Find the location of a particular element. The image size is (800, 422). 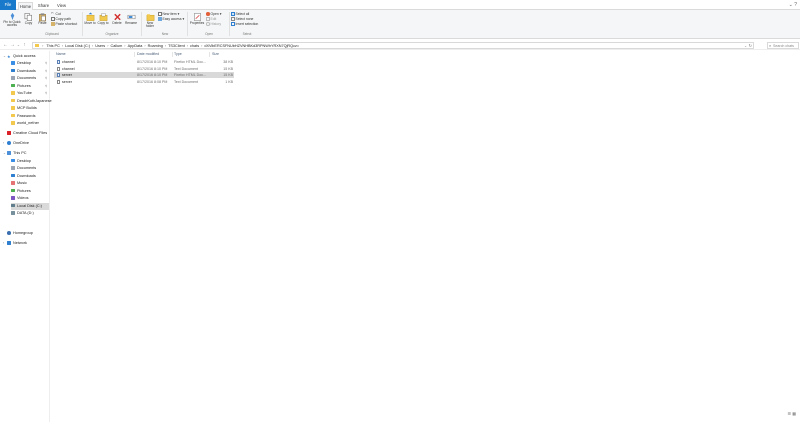

details-view-icon: ☰ is located at coordinates (790, 413).